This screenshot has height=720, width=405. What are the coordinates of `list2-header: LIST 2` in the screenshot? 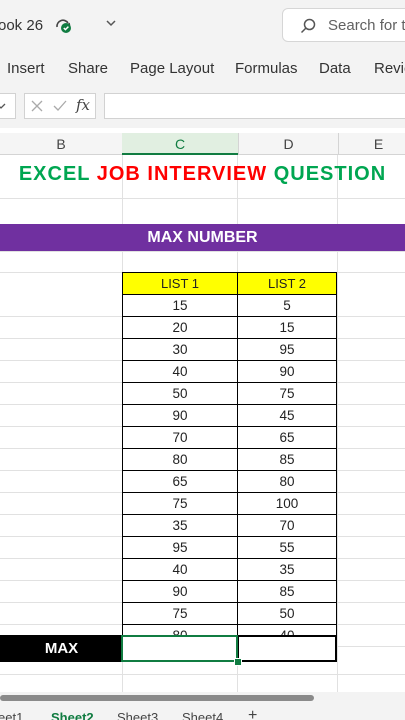 It's located at (287, 283).